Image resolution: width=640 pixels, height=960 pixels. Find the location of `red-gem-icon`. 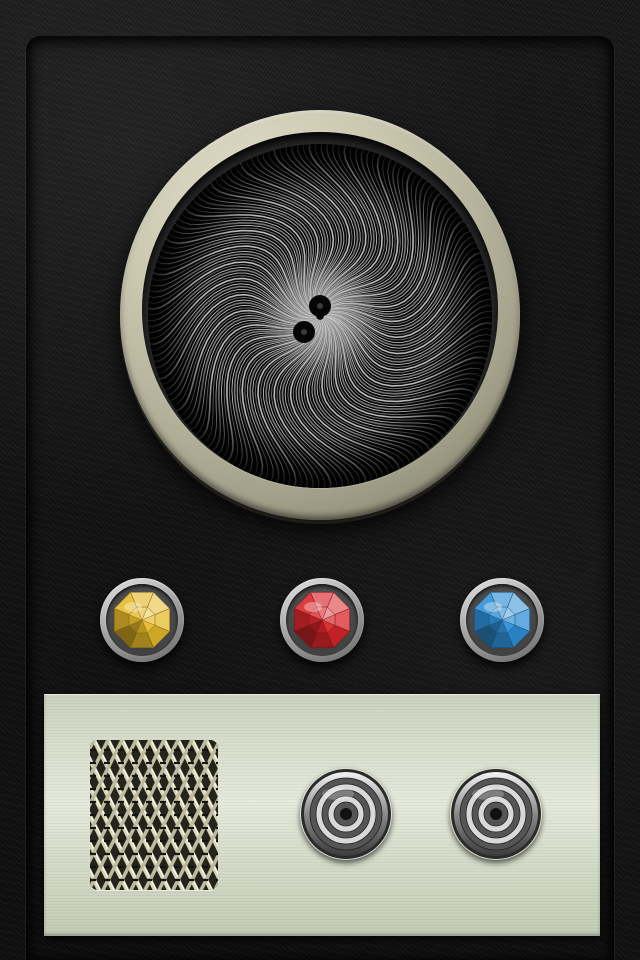

red-gem-icon is located at coordinates (322, 620).